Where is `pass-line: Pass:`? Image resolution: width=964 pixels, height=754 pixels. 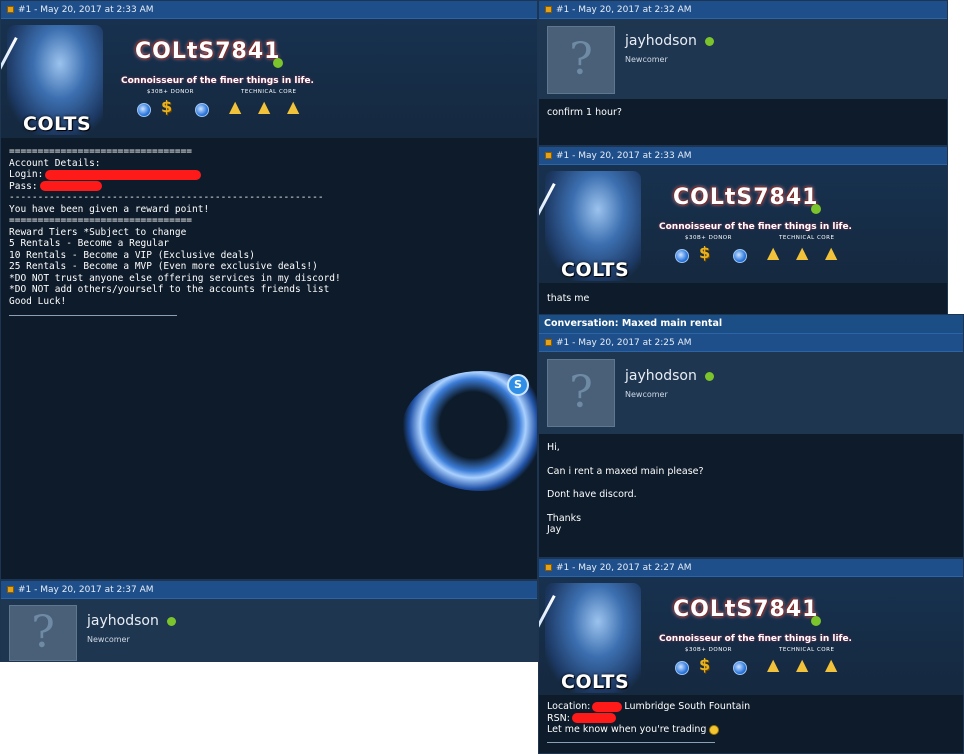 pass-line: Pass: is located at coordinates (269, 187).